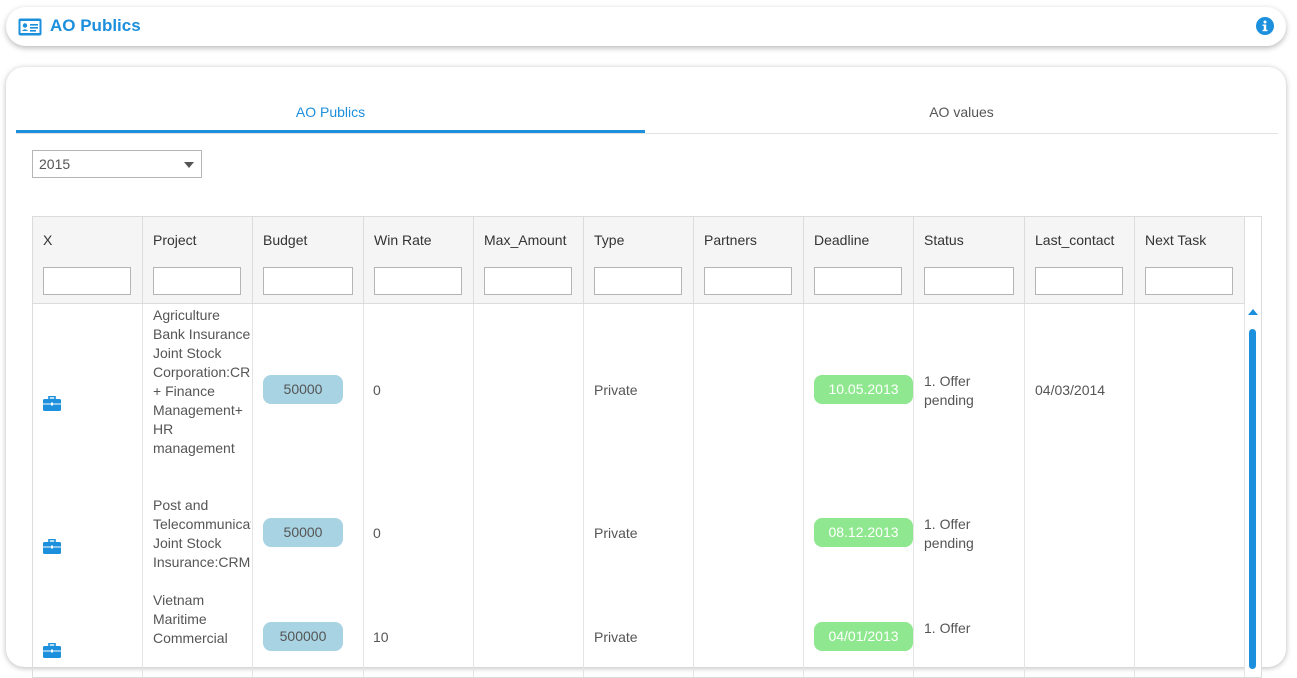 The height and width of the screenshot is (678, 1297). What do you see at coordinates (1252, 499) in the screenshot?
I see `scrollbar-thumb` at bounding box center [1252, 499].